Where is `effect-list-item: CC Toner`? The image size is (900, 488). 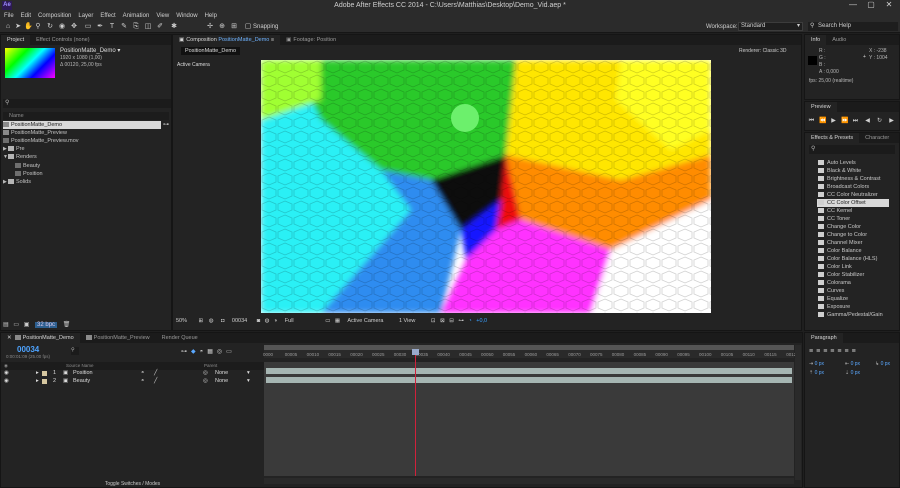
effect-list-item: CC Toner is located at coordinates (834, 219).